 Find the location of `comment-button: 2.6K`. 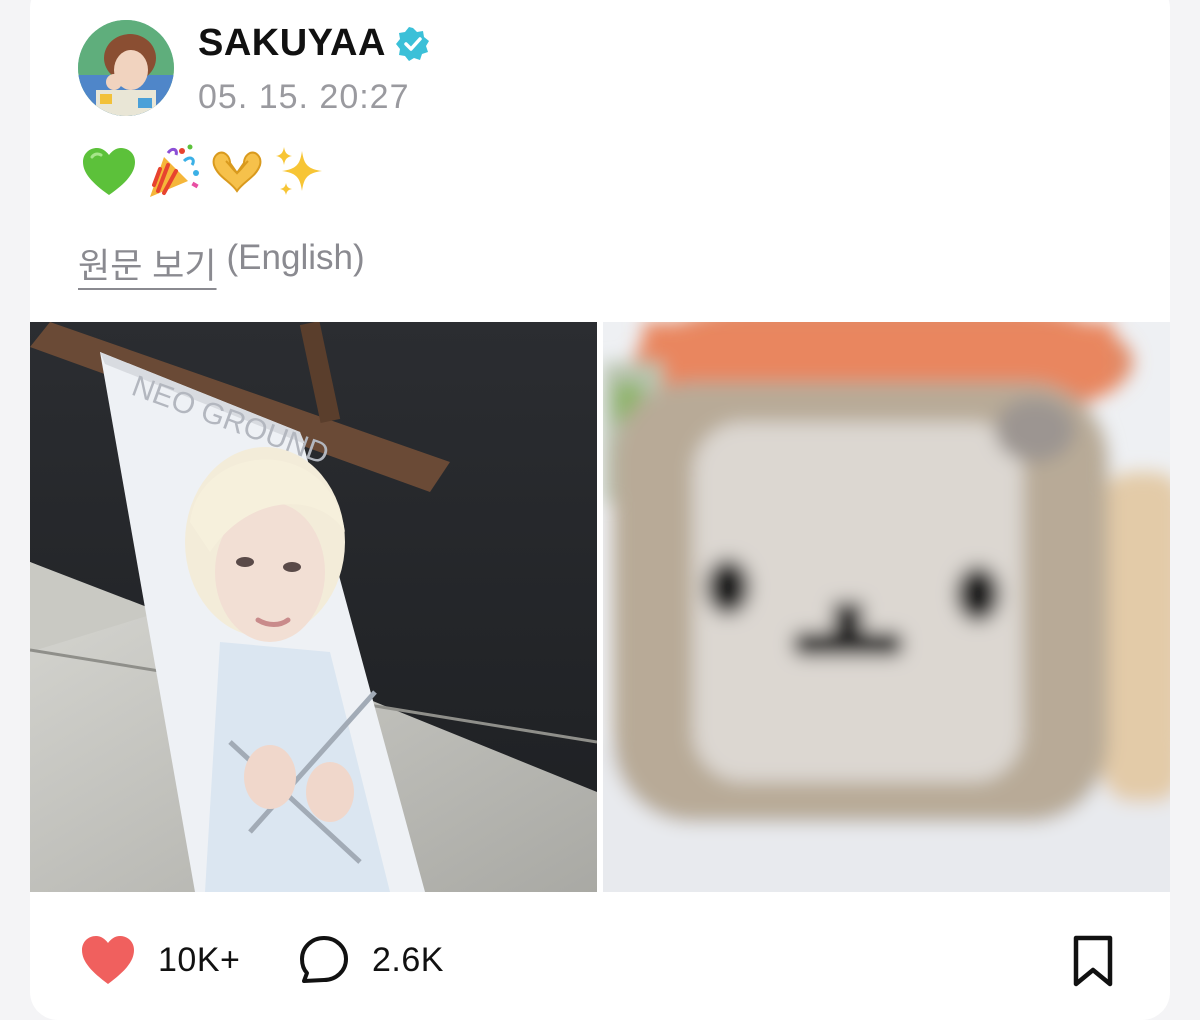

comment-button: 2.6K is located at coordinates (371, 960).